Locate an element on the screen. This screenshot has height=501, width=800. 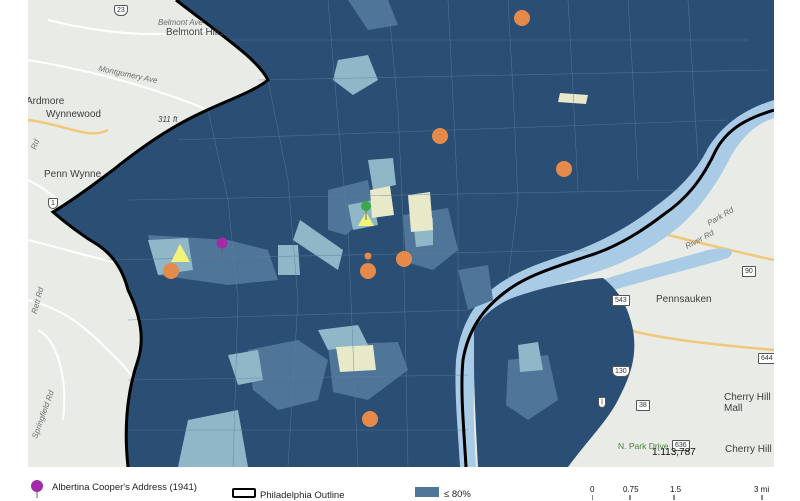
legend-class-label: ≤ 80% is located at coordinates (457, 494).